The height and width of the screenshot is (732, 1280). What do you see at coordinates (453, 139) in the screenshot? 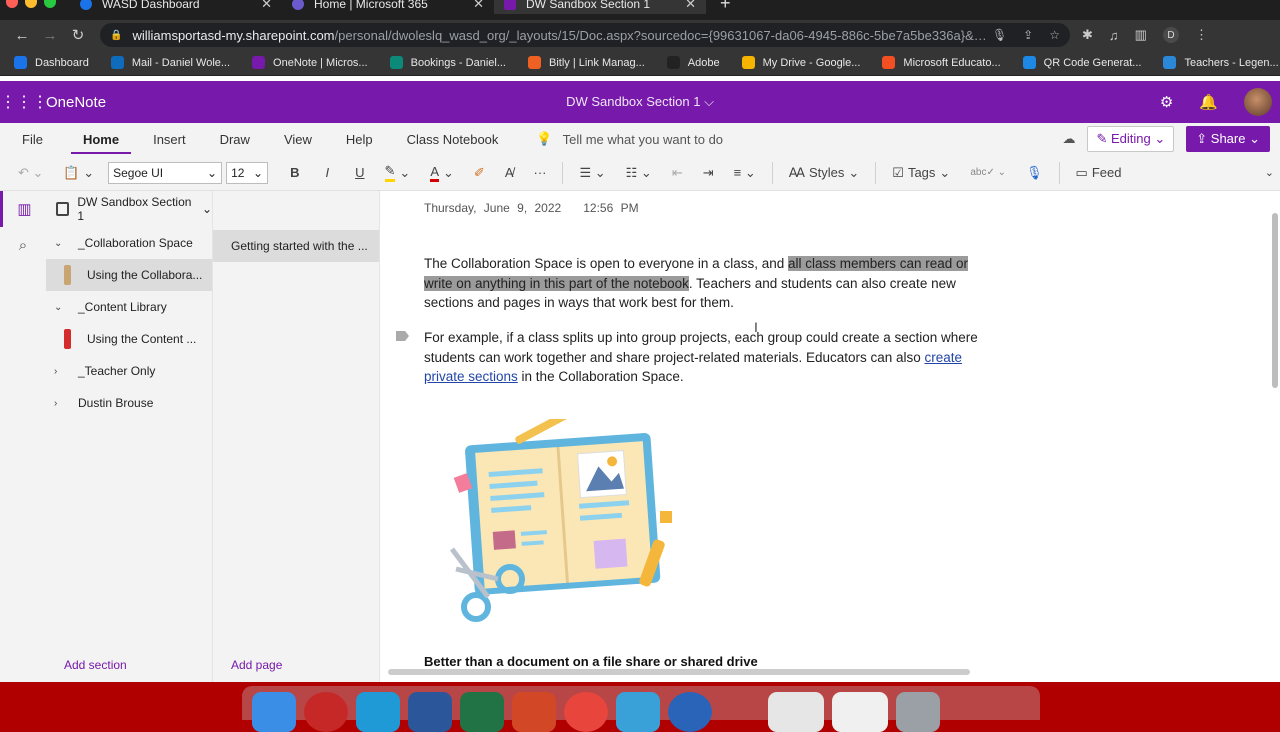
I see `tab-class-notebook: Class Notebook` at bounding box center [453, 139].